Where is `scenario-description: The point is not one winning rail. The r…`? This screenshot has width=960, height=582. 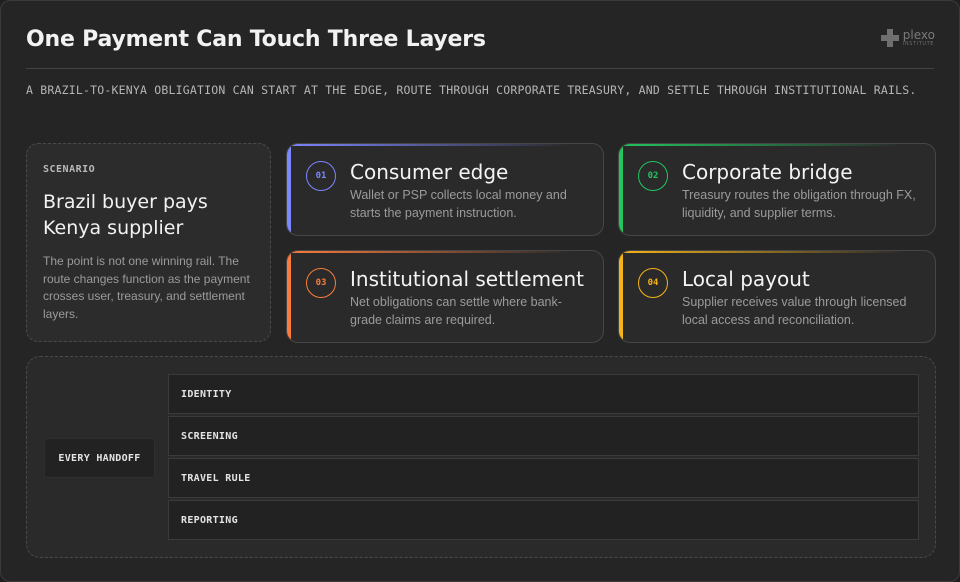
scenario-description: The point is not one winning rail. The r… is located at coordinates (146, 287).